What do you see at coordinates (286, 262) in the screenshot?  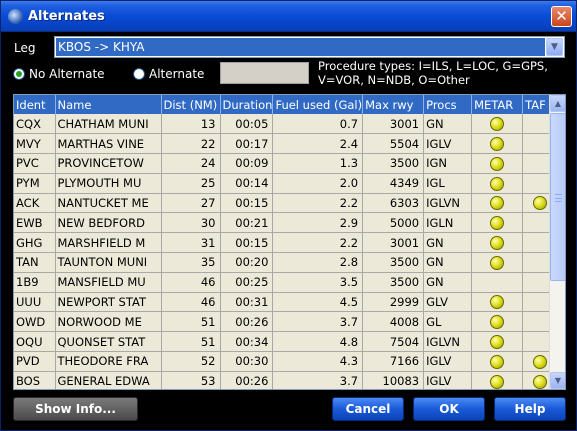 I see `table-row: TAN TAUNTON MUNI 35 00:20 2.8 3500 GN` at bounding box center [286, 262].